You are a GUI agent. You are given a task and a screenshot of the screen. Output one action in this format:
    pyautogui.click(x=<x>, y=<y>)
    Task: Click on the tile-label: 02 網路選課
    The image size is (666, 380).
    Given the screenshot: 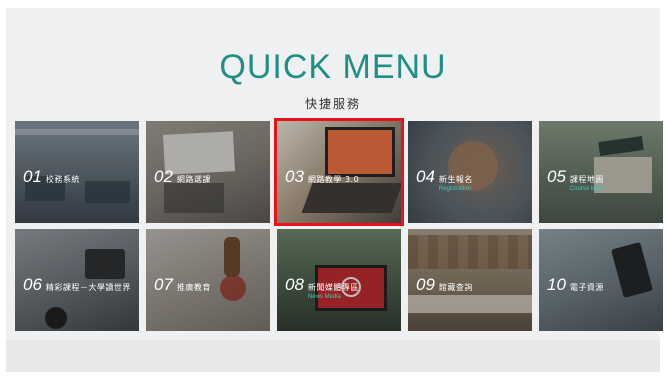 What is the action you would take?
    pyautogui.click(x=182, y=177)
    